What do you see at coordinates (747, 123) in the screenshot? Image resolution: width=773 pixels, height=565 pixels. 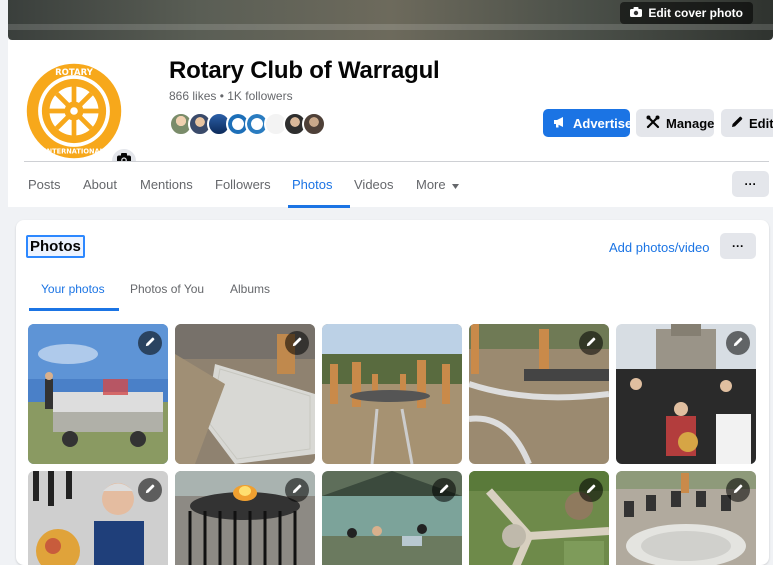 I see `edit-page-button: Edit` at bounding box center [747, 123].